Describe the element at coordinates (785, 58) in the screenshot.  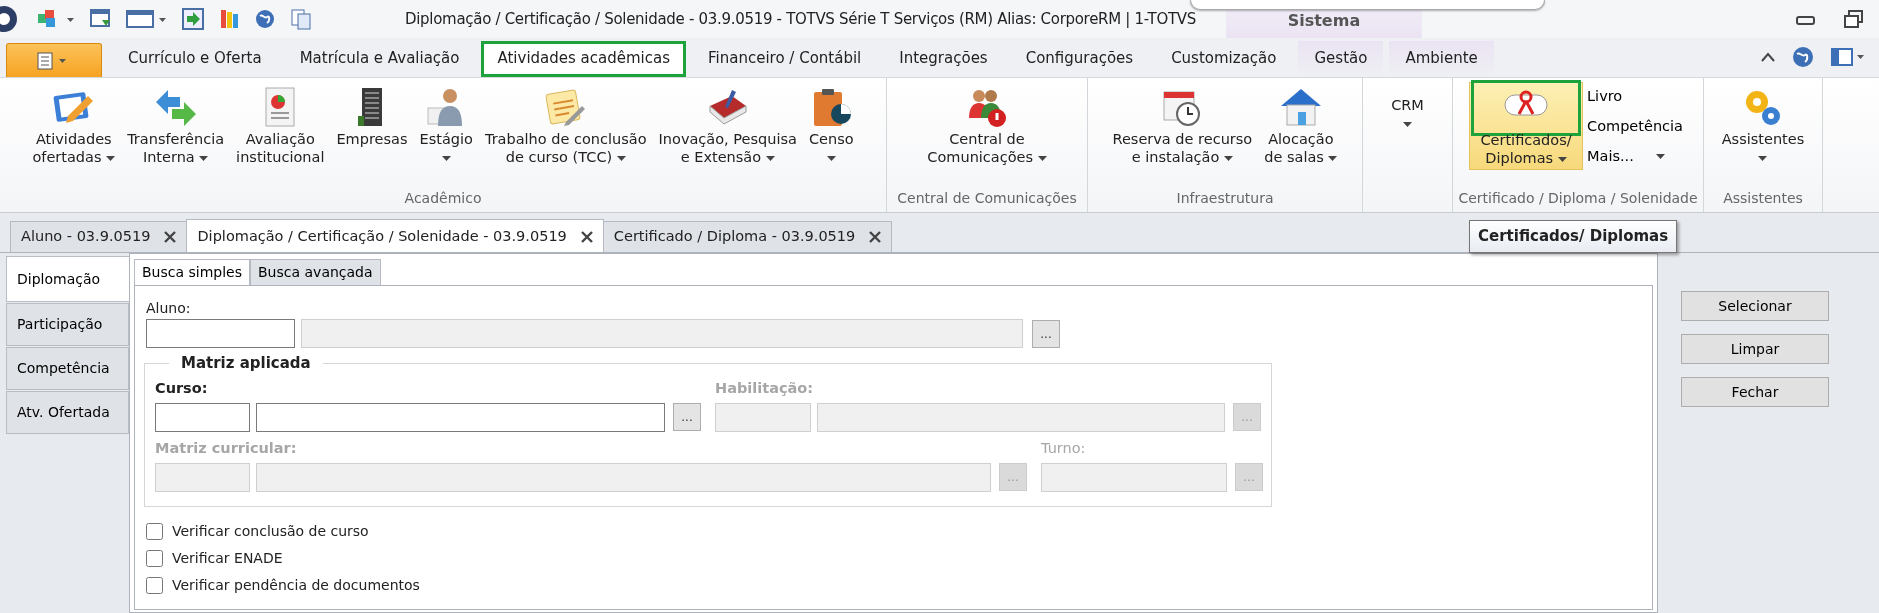
I see `ribbon-tab: Financeiro / Contábil` at that location.